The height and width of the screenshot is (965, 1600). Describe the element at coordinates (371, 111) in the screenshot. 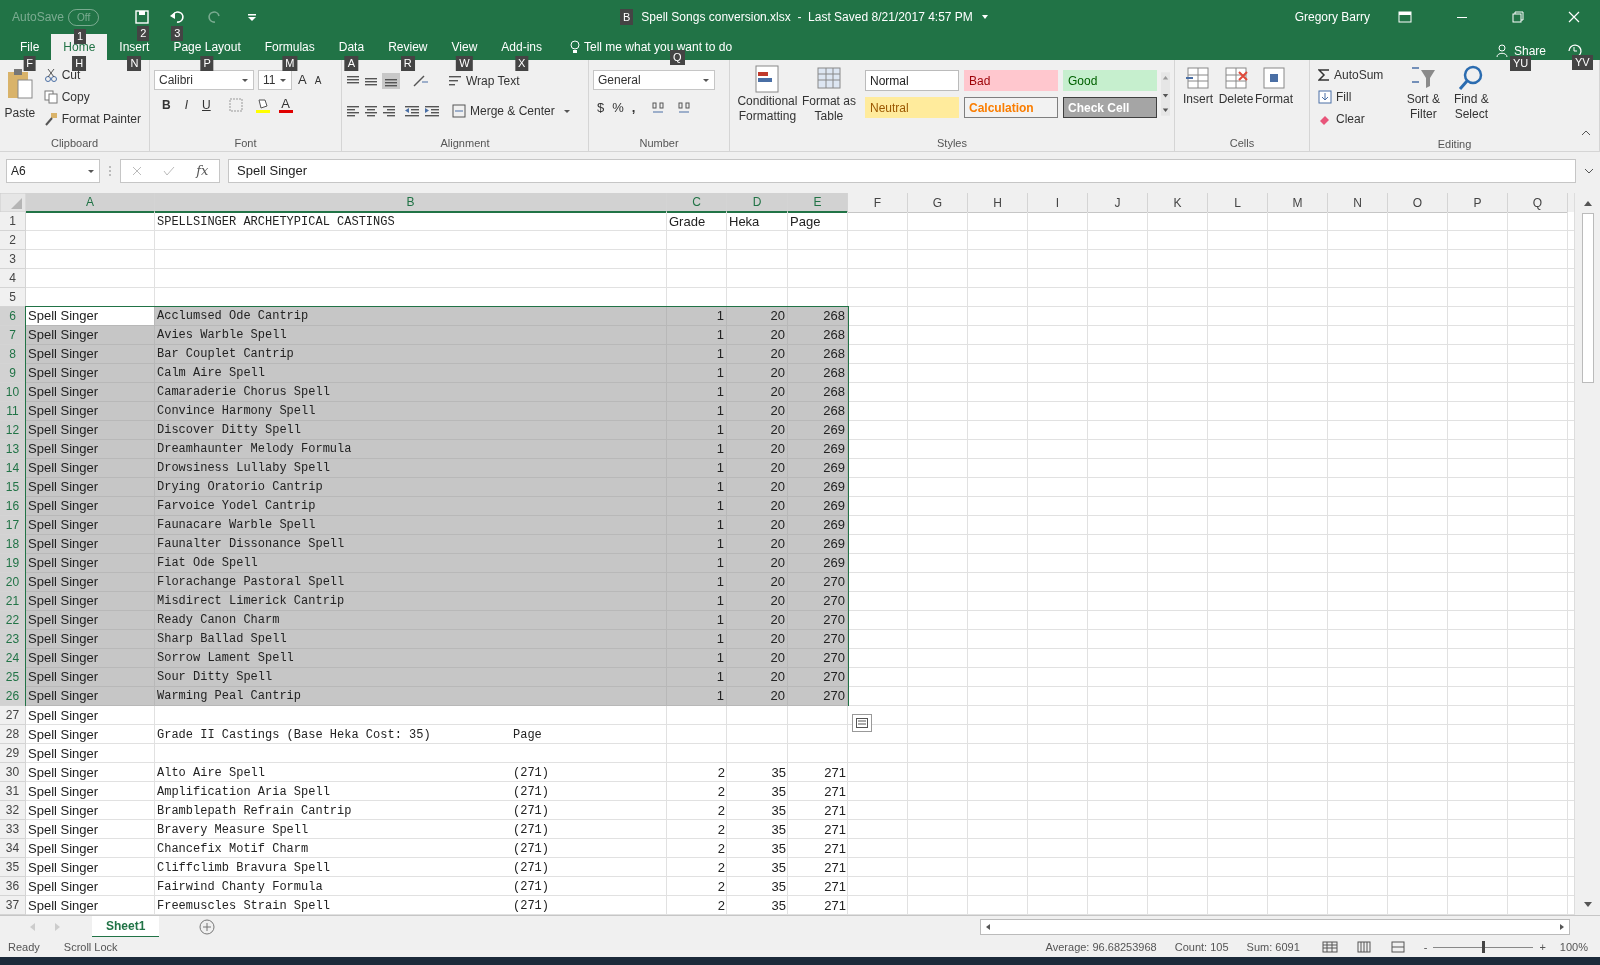

I see `align-center-icon` at that location.